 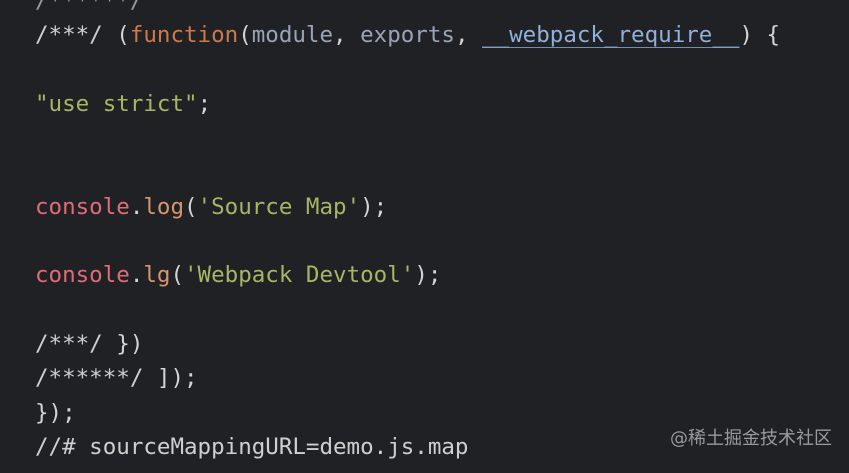 What do you see at coordinates (407, 378) in the screenshot?
I see `code-line-12: /******/ ]);` at bounding box center [407, 378].